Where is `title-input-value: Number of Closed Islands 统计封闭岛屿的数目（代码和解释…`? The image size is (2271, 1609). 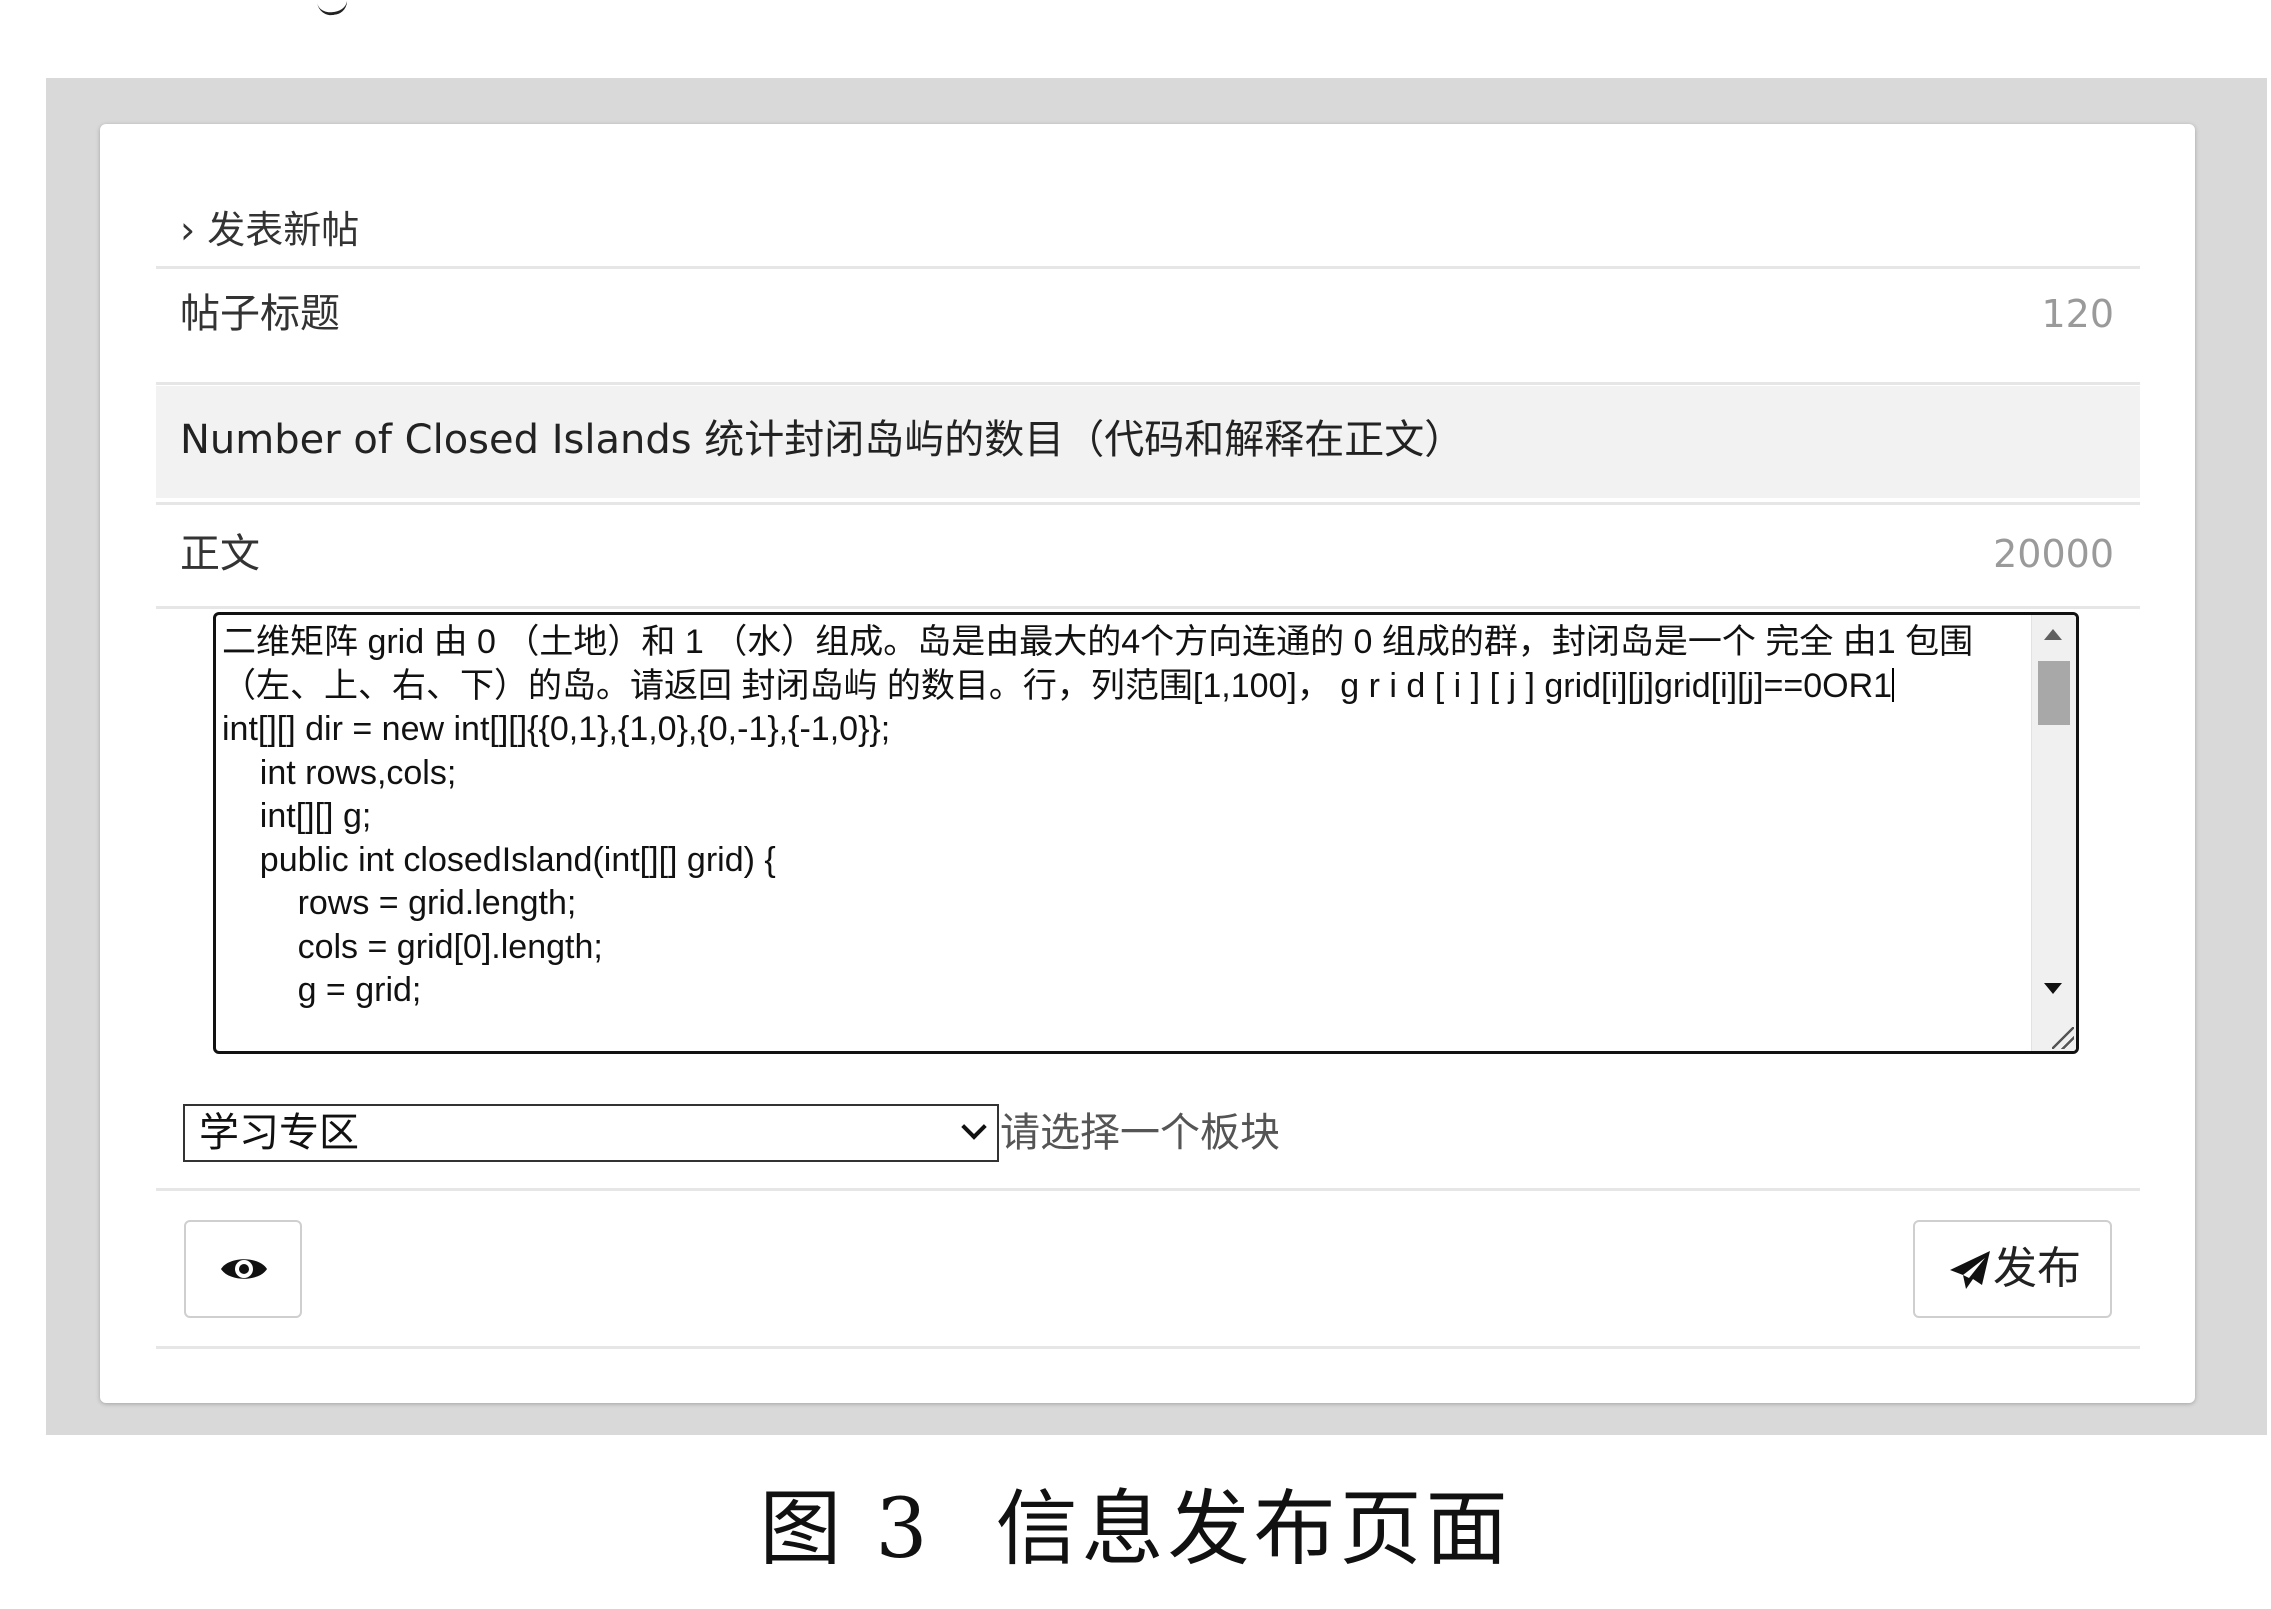 title-input-value: Number of Closed Islands 统计封闭岛屿的数目（代码和解释… is located at coordinates (822, 440).